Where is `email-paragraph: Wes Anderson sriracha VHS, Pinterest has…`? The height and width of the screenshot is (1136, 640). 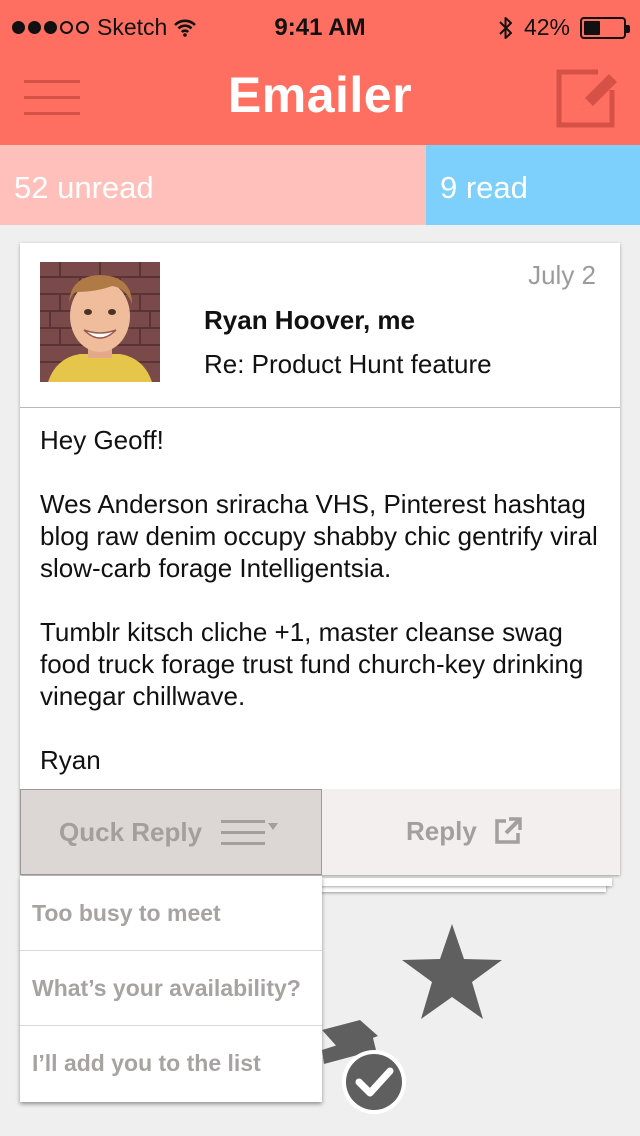 email-paragraph: Wes Anderson sriracha VHS, Pinterest has… is located at coordinates (319, 536).